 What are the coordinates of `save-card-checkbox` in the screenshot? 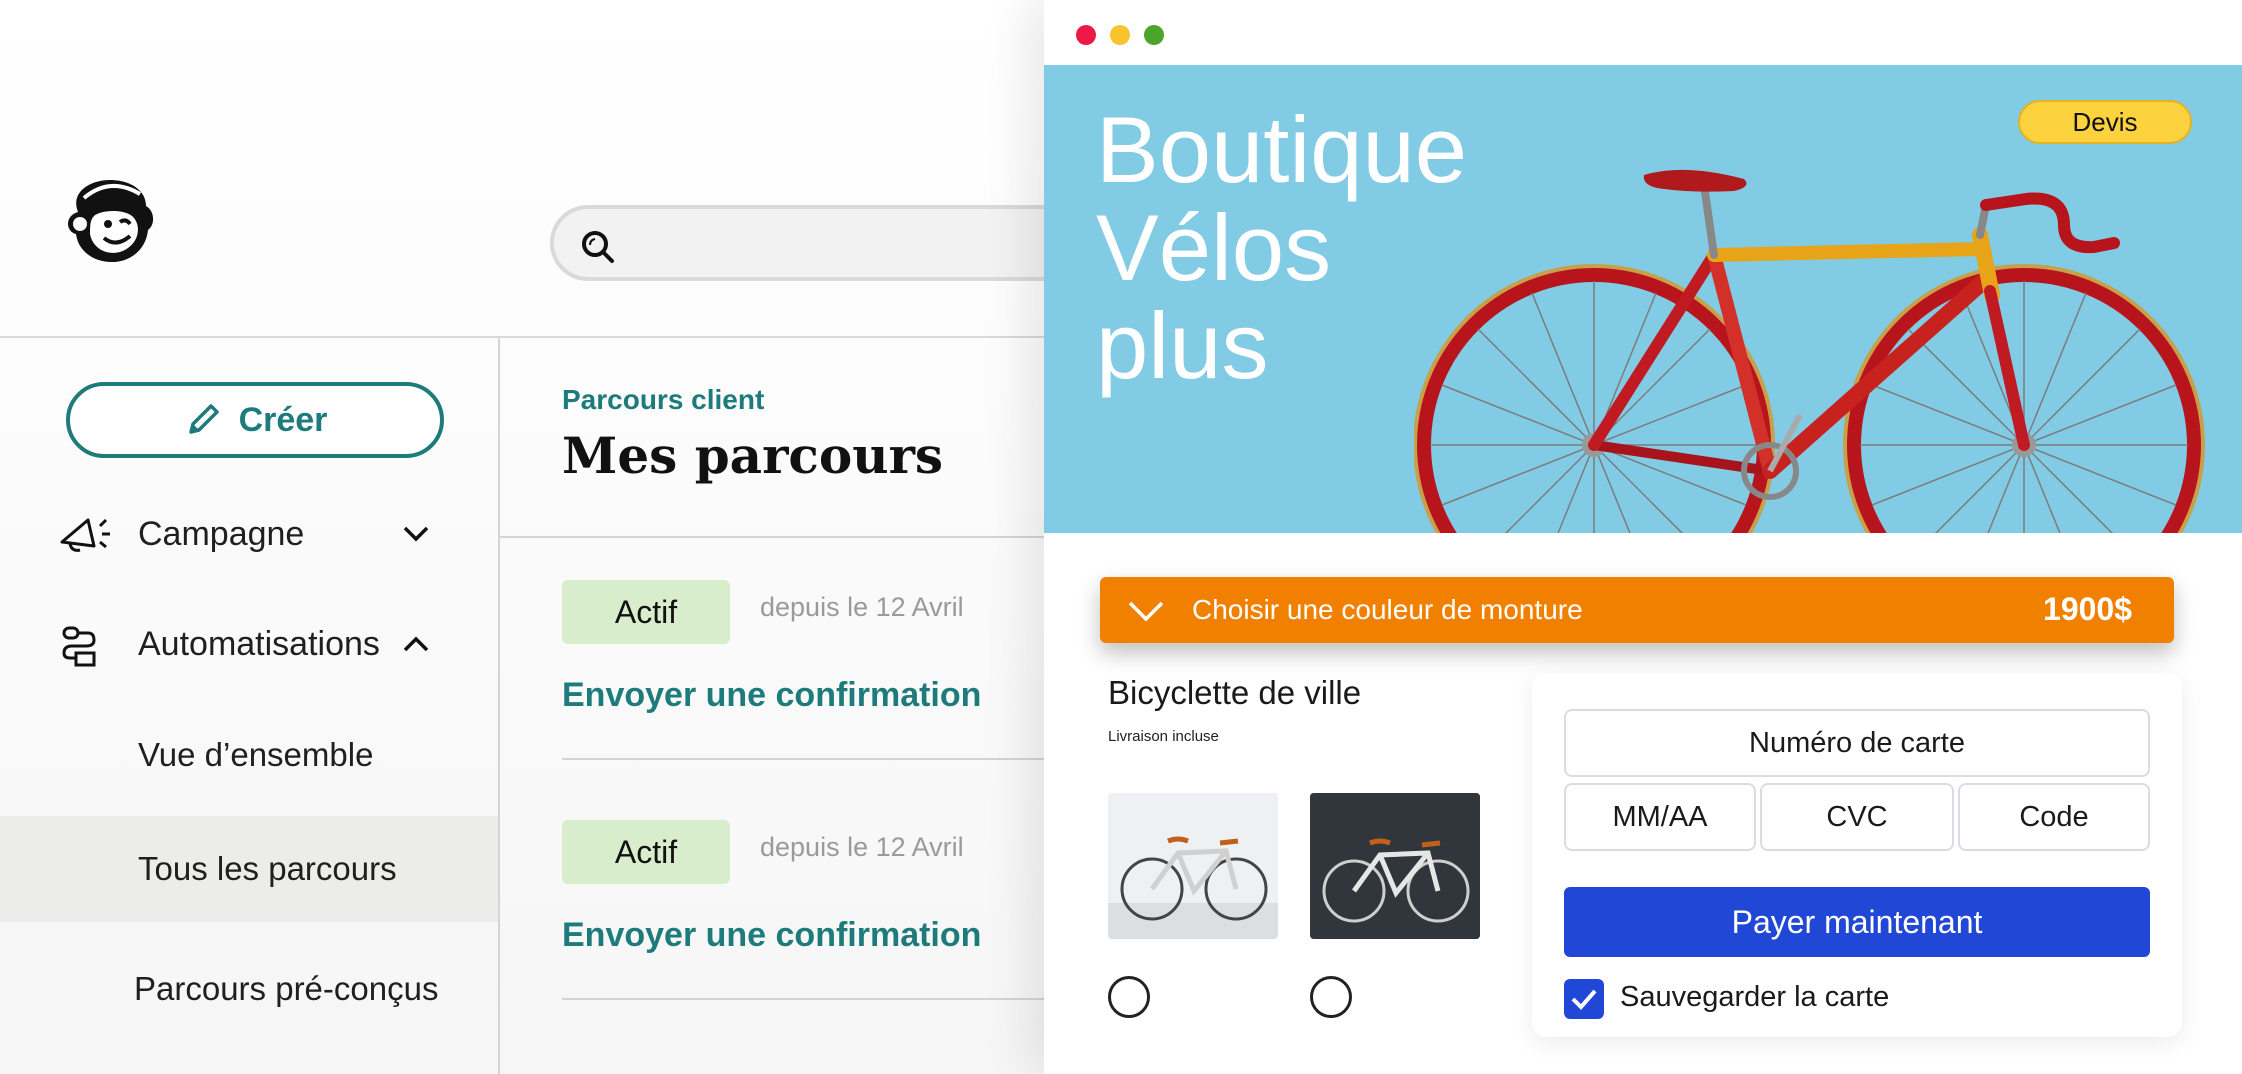 It's located at (1584, 999).